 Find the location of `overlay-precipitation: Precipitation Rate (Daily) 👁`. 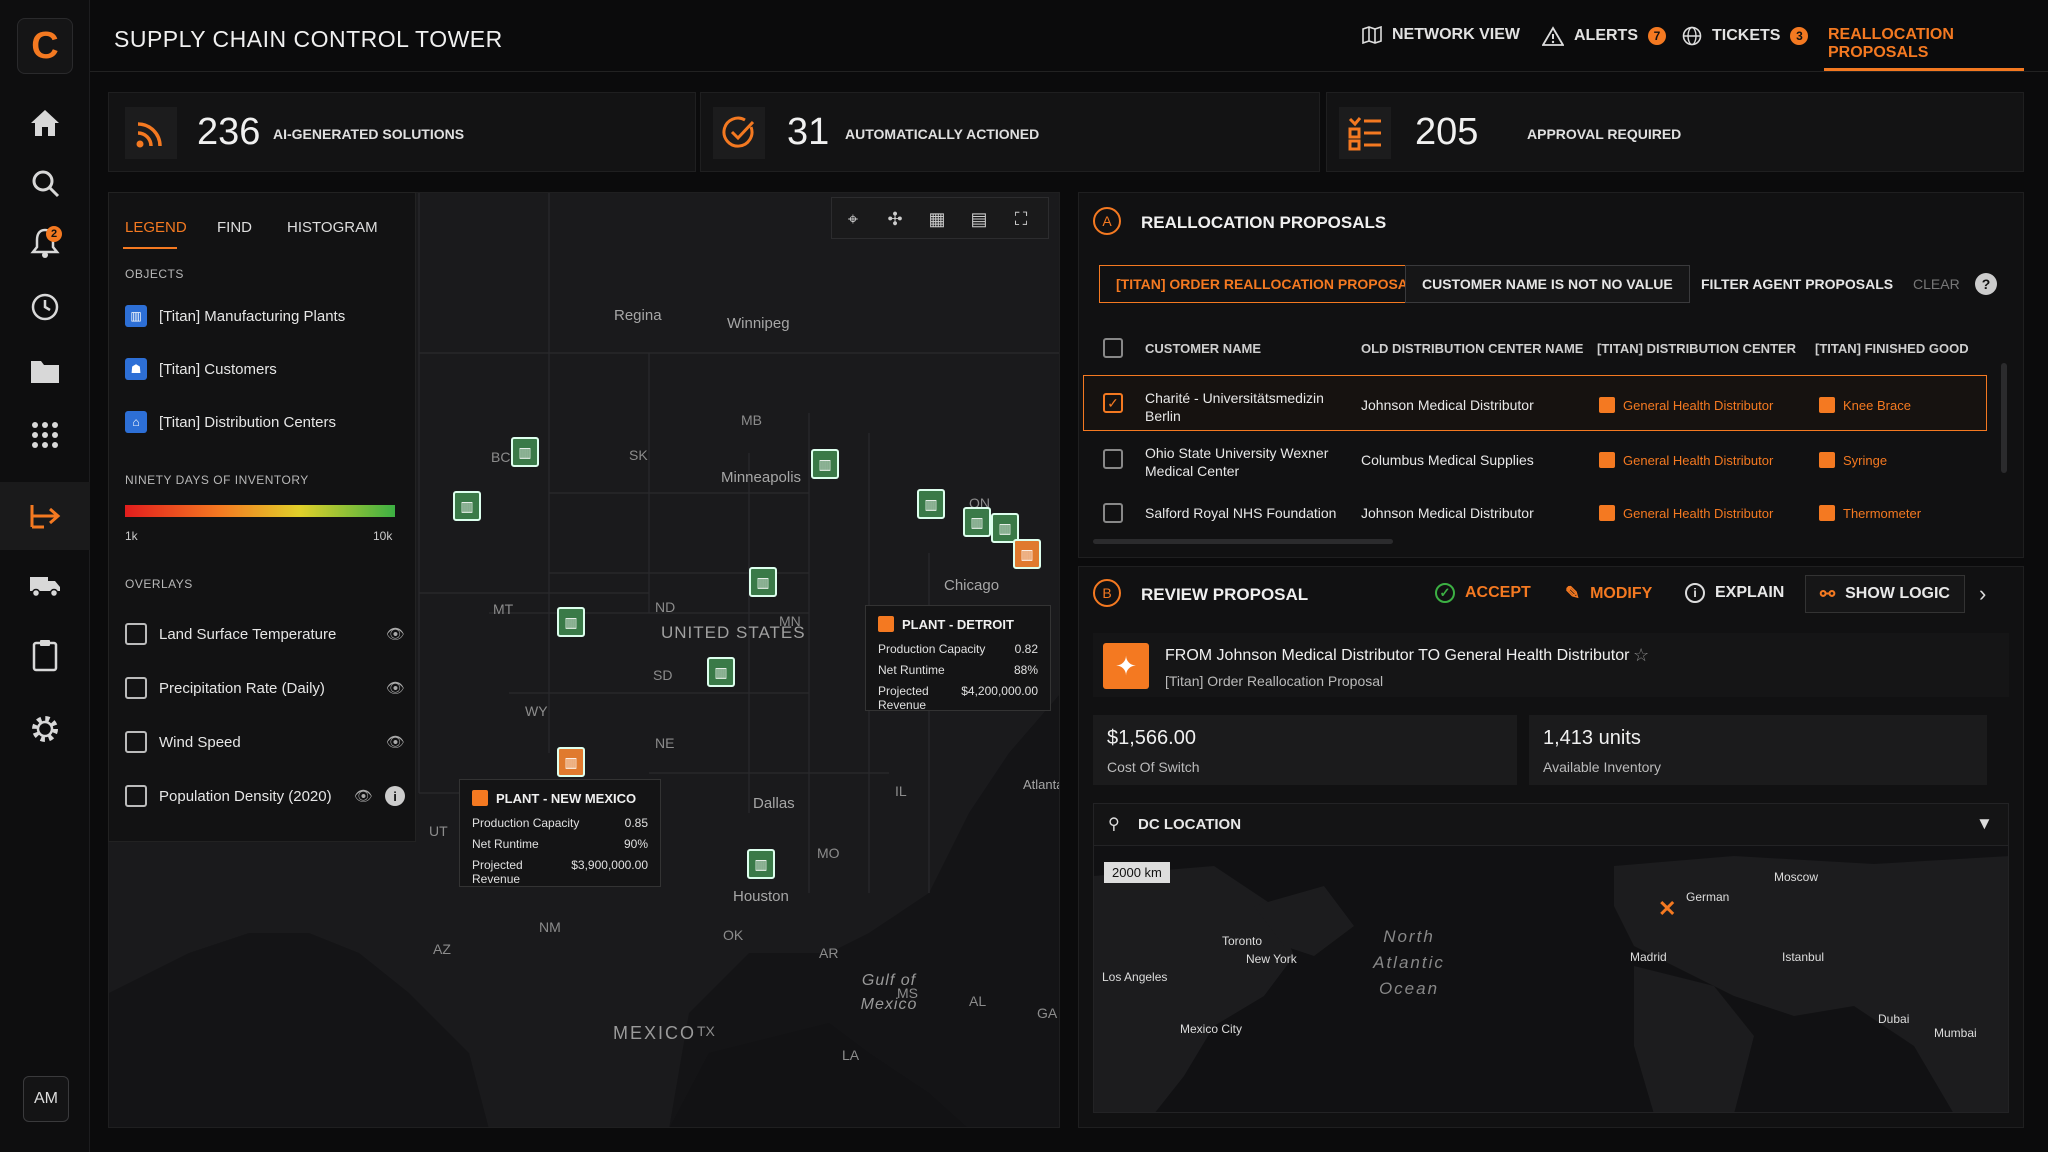

overlay-precipitation: Precipitation Rate (Daily) 👁 is located at coordinates (265, 688).